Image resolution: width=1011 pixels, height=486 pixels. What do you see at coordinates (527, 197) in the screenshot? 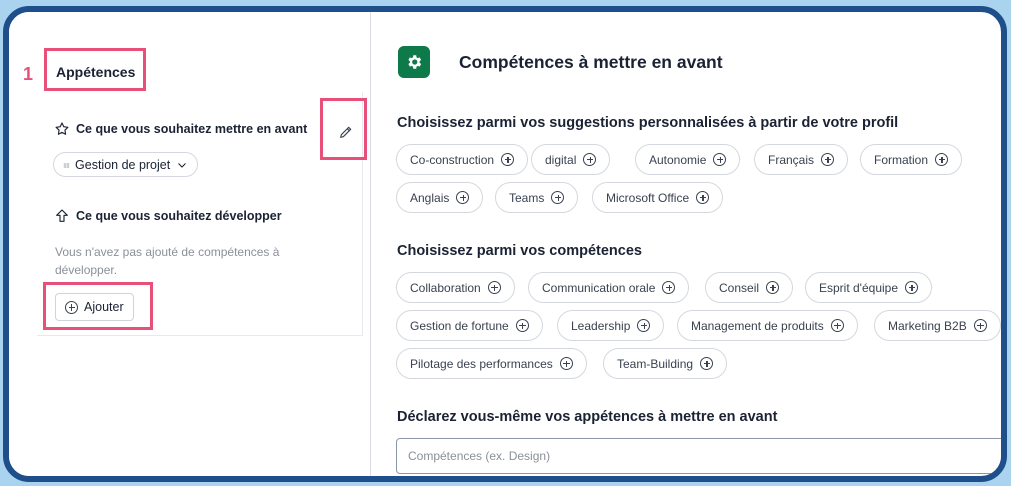
I see `chip-label: Teams` at bounding box center [527, 197].